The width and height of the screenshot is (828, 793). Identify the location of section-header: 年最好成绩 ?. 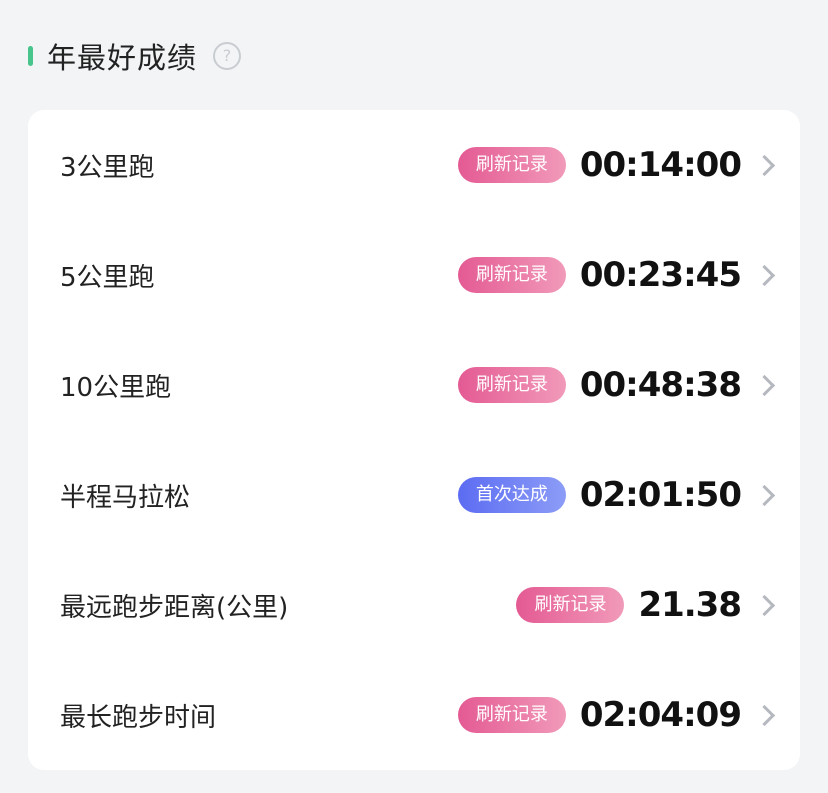
(135, 56).